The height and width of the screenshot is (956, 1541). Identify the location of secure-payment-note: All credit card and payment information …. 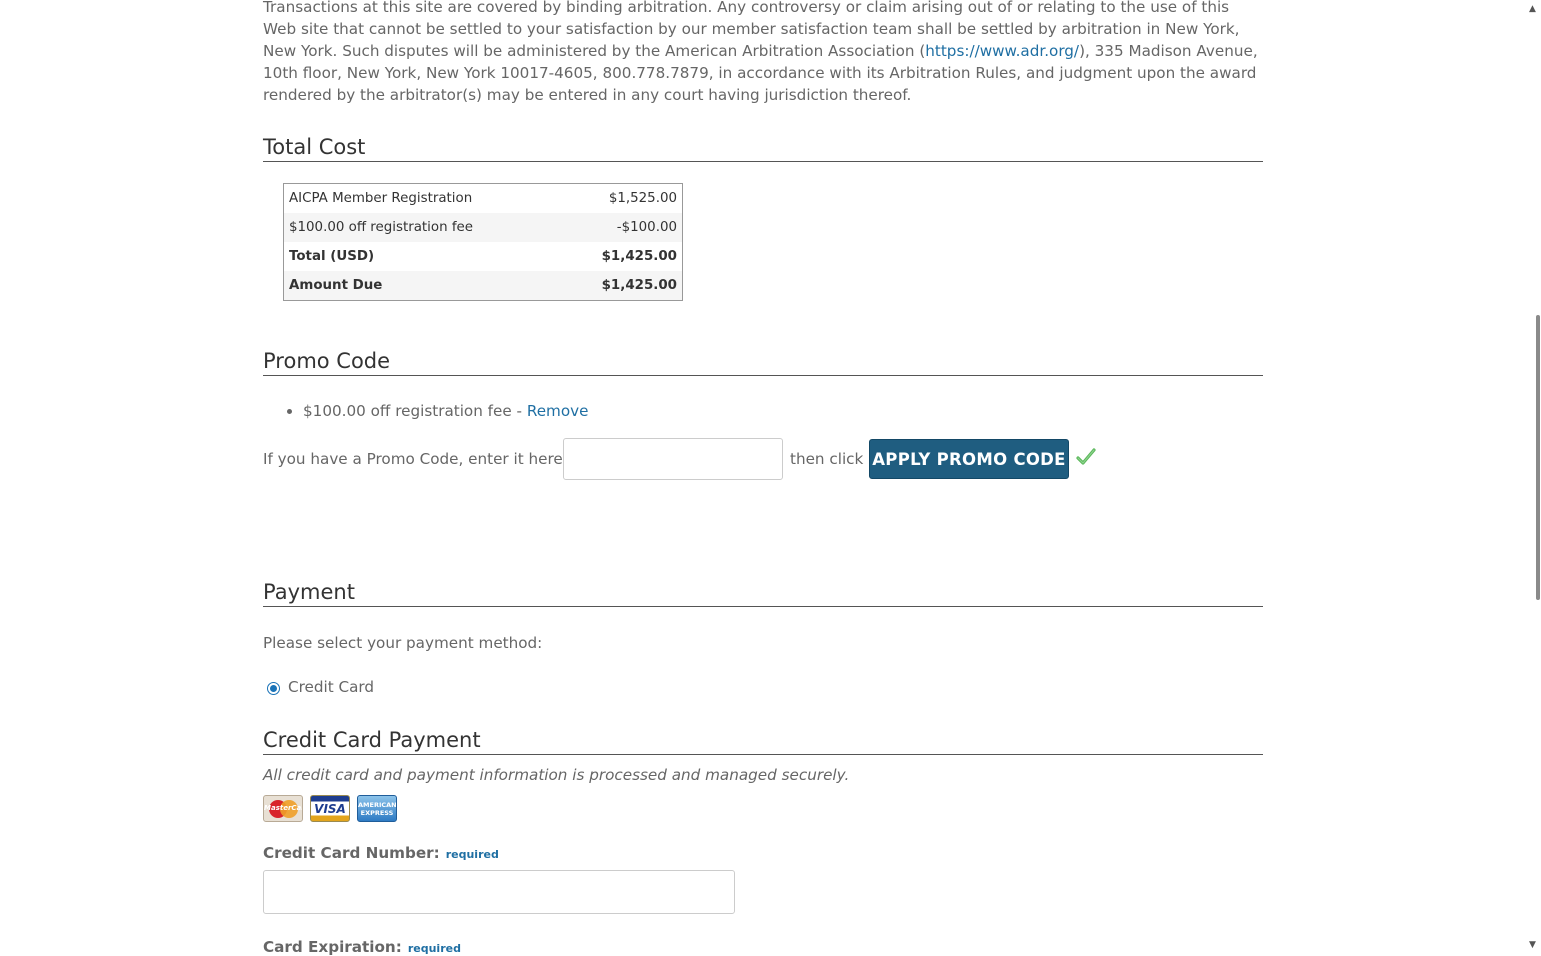
(556, 775).